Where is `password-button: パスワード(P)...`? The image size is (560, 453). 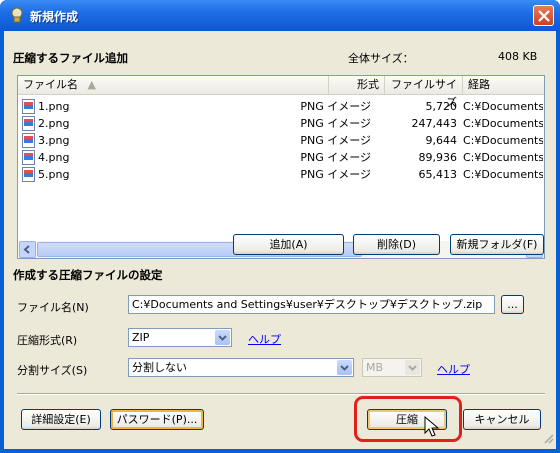 password-button: パスワード(P)... is located at coordinates (157, 419).